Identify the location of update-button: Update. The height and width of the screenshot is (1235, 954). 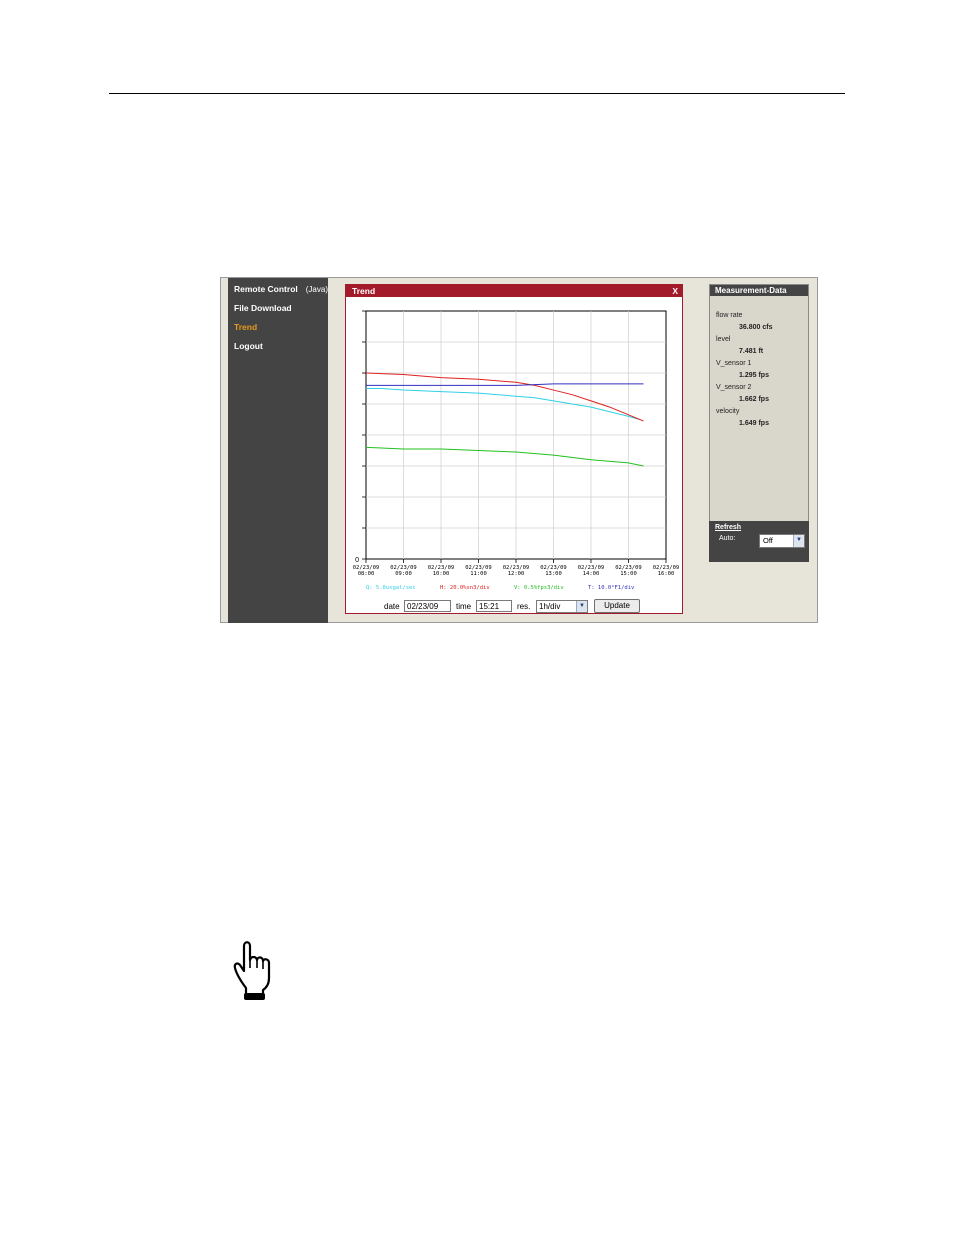
(617, 606).